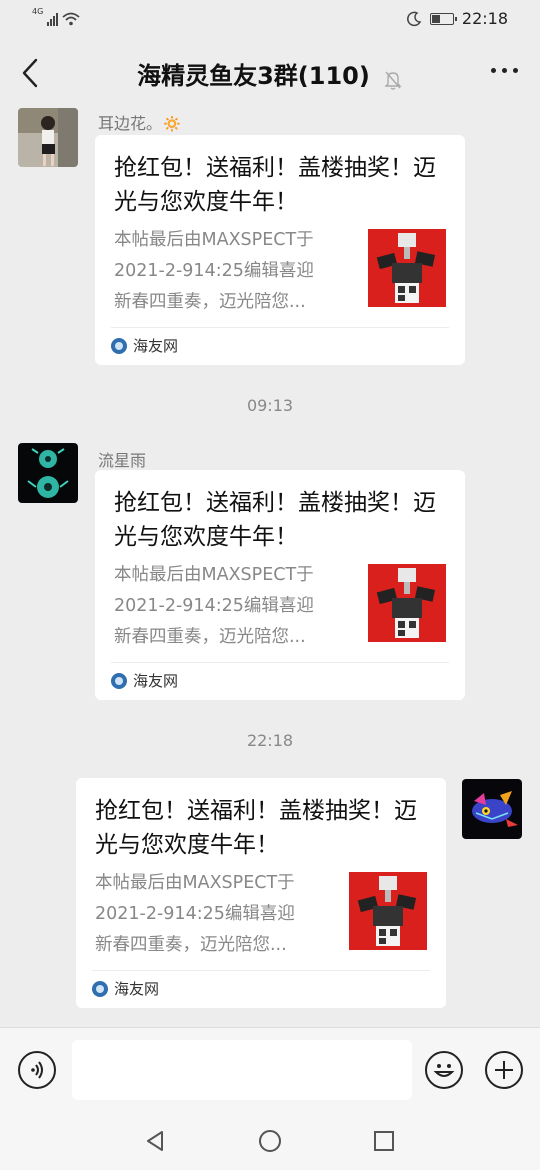 This screenshot has height=1170, width=540. I want to click on chat-header: 海精灵鱼友3群(110), so click(270, 73).